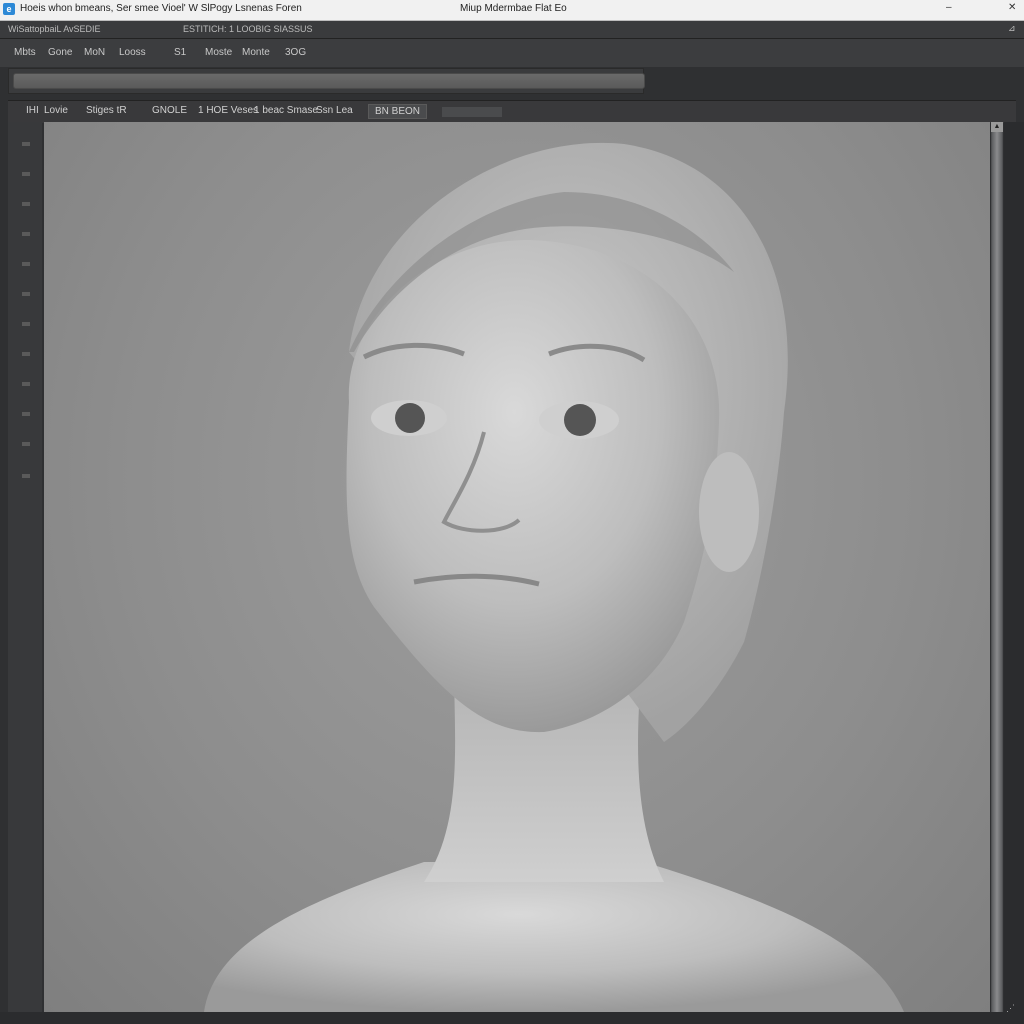  Describe the element at coordinates (1014, 573) in the screenshot. I see `right-edge-rail` at that location.